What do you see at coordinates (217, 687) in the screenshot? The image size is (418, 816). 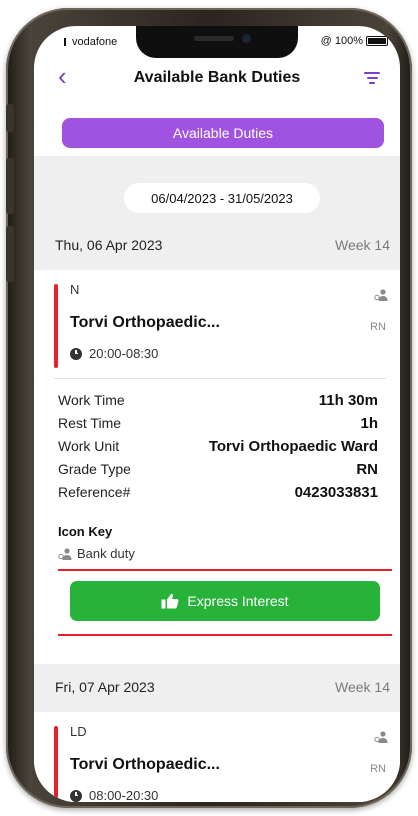 I see `day-header: Fri, 07 Apr 2023 Week 14` at bounding box center [217, 687].